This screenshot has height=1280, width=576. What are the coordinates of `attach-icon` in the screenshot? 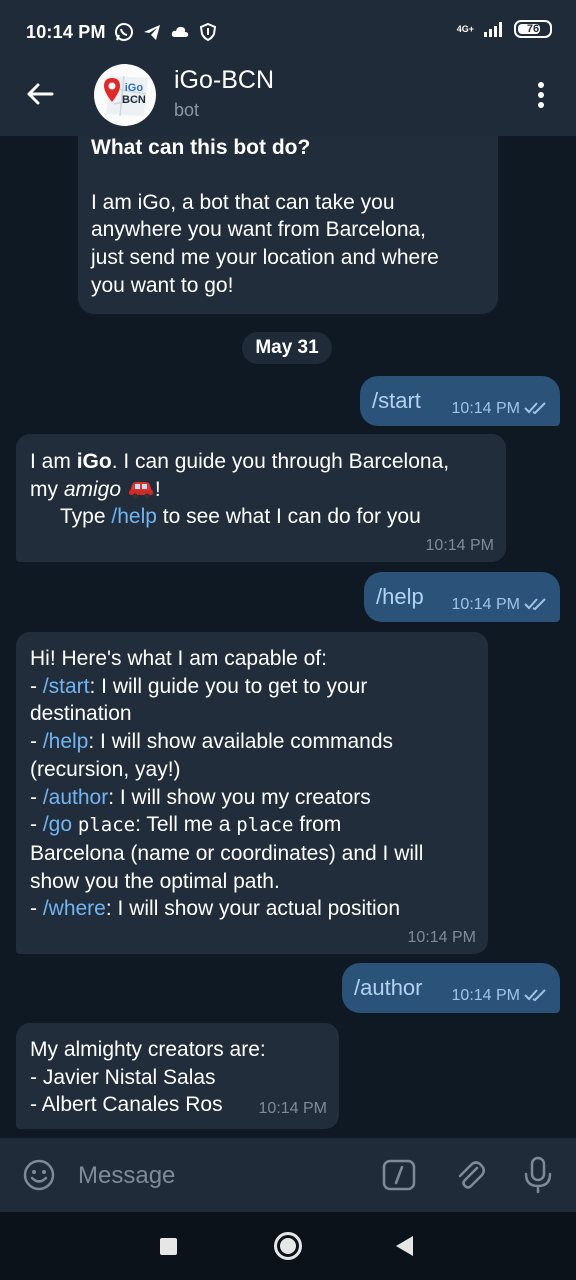 It's located at (470, 1175).